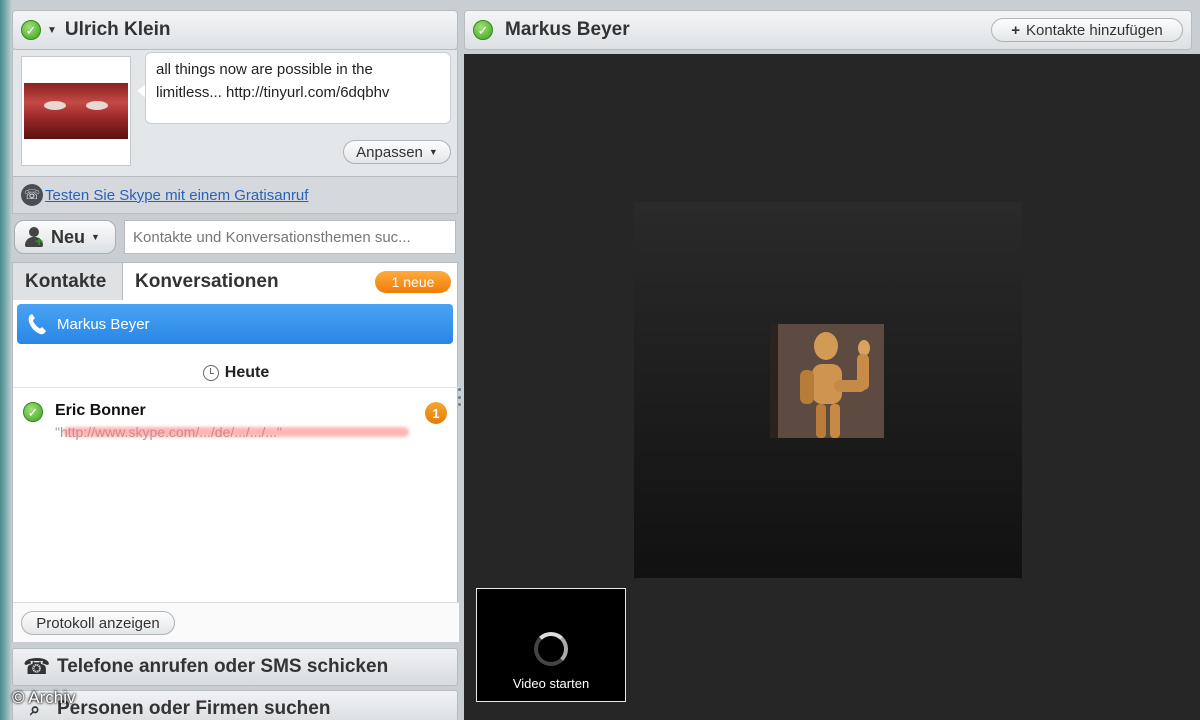 The width and height of the screenshot is (1200, 720). I want to click on contact-name: Markus Beyer, so click(567, 30).